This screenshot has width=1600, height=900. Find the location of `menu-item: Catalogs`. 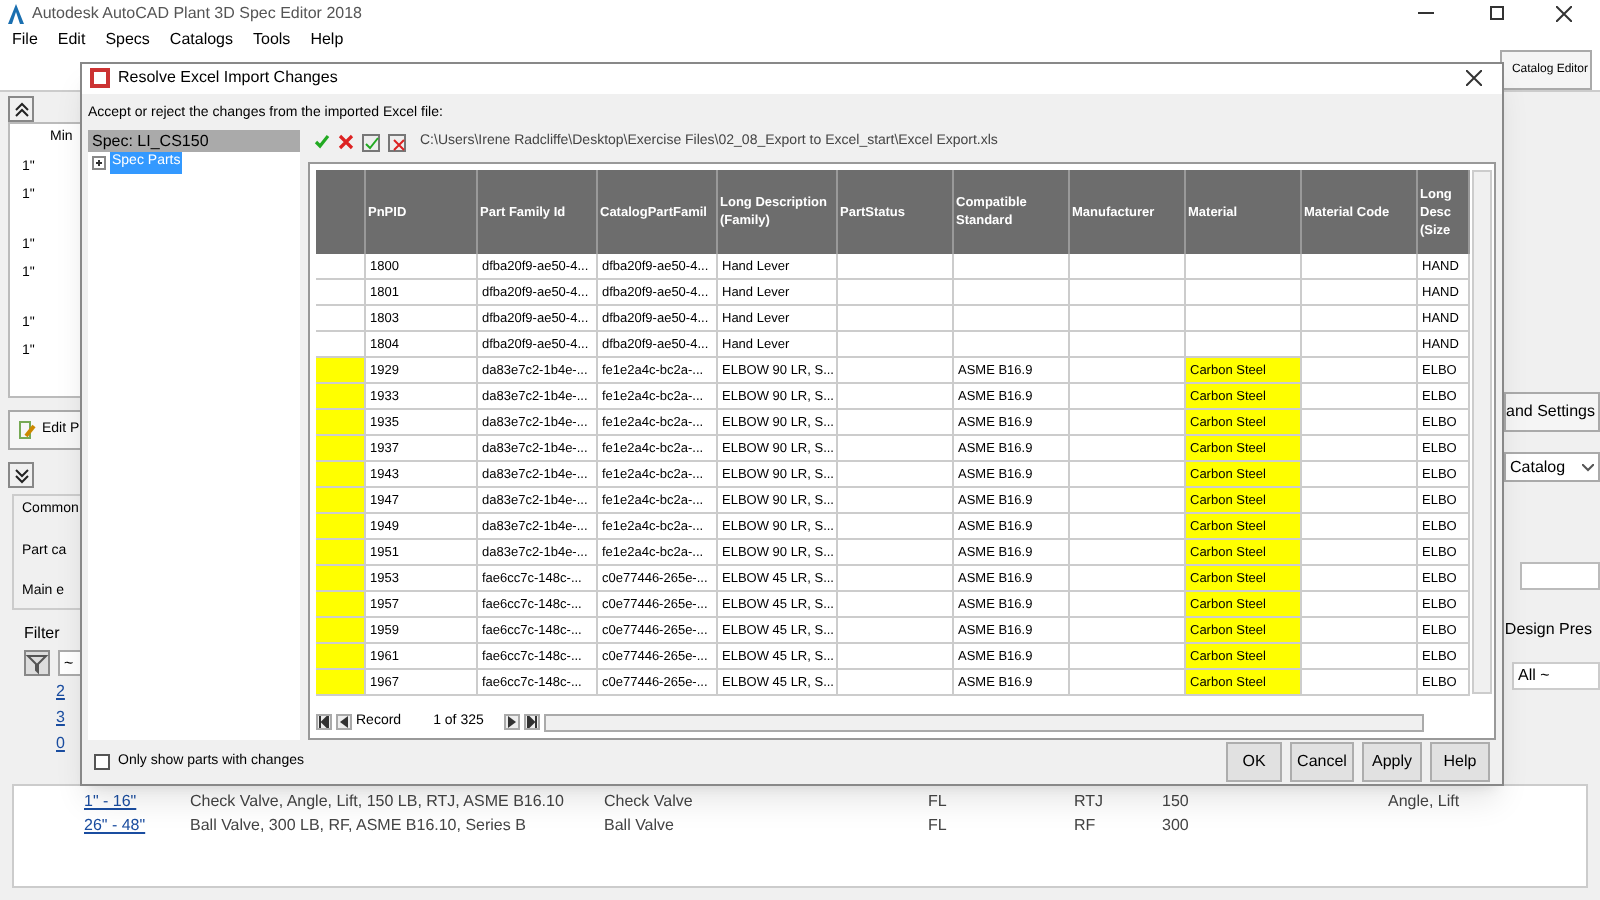

menu-item: Catalogs is located at coordinates (201, 39).